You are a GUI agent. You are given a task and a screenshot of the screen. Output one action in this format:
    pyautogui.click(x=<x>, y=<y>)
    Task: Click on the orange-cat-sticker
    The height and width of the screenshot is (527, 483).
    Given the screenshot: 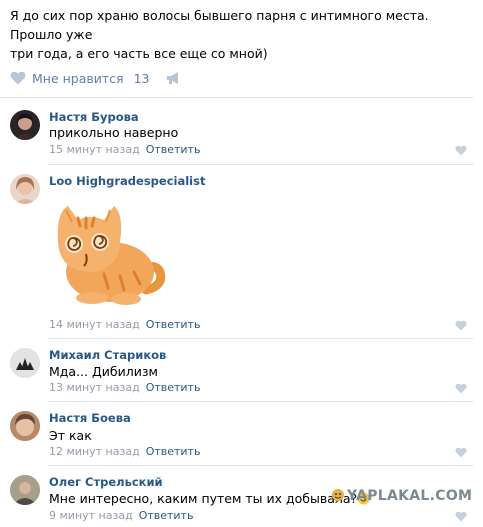 What is the action you would take?
    pyautogui.click(x=111, y=255)
    